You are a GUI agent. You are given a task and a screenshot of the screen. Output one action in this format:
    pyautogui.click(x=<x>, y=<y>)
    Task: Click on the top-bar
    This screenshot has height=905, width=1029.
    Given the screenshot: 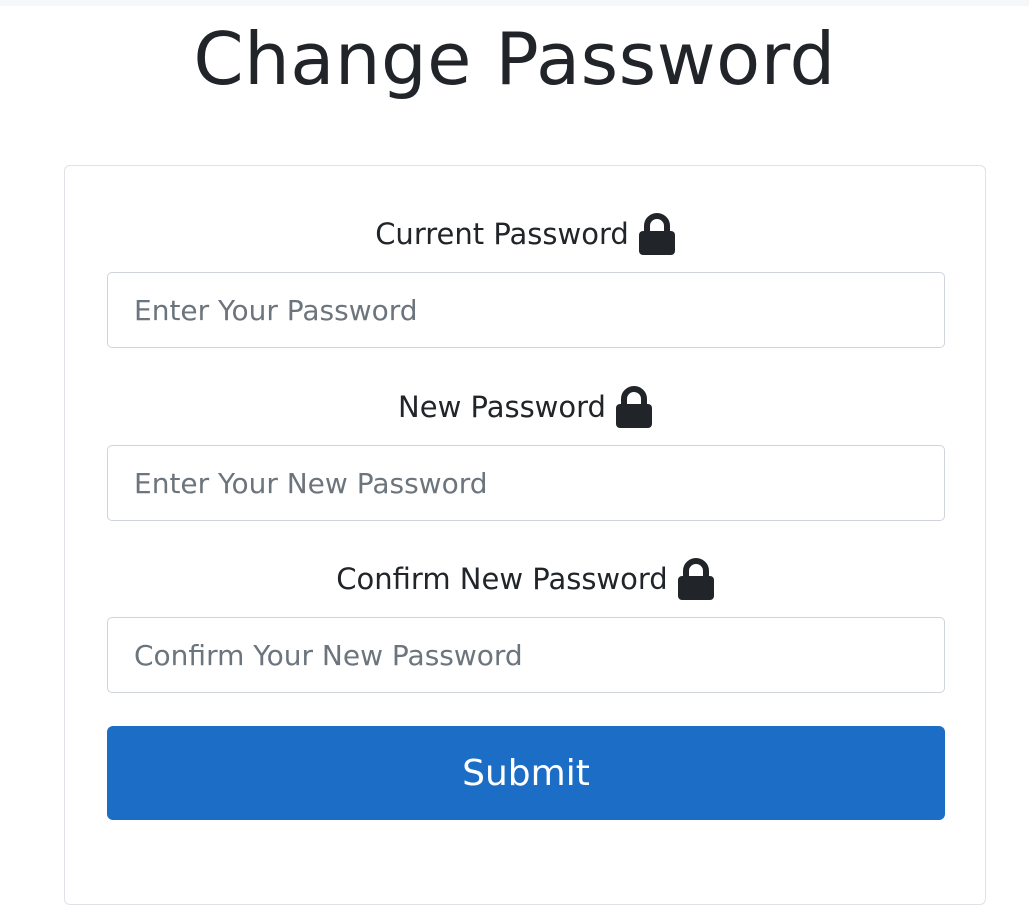 What is the action you would take?
    pyautogui.click(x=514, y=3)
    